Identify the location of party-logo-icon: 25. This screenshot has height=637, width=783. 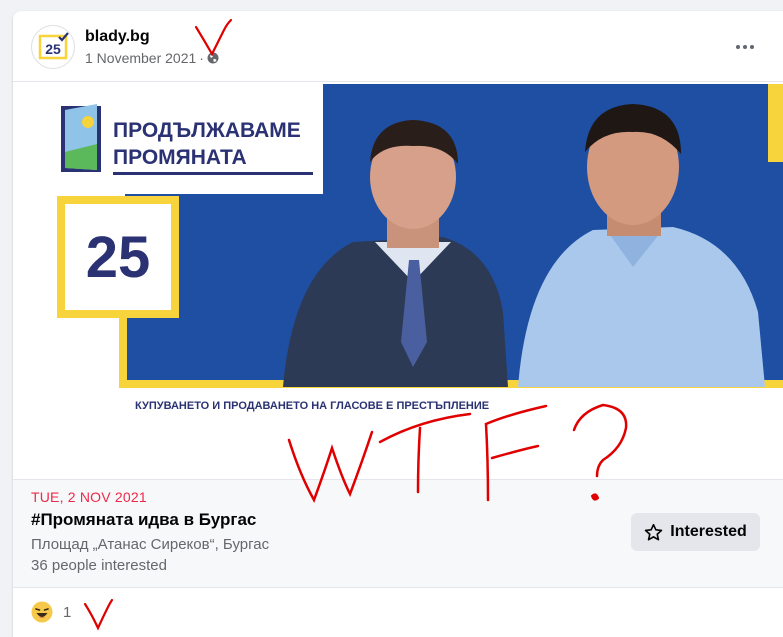
(53, 46).